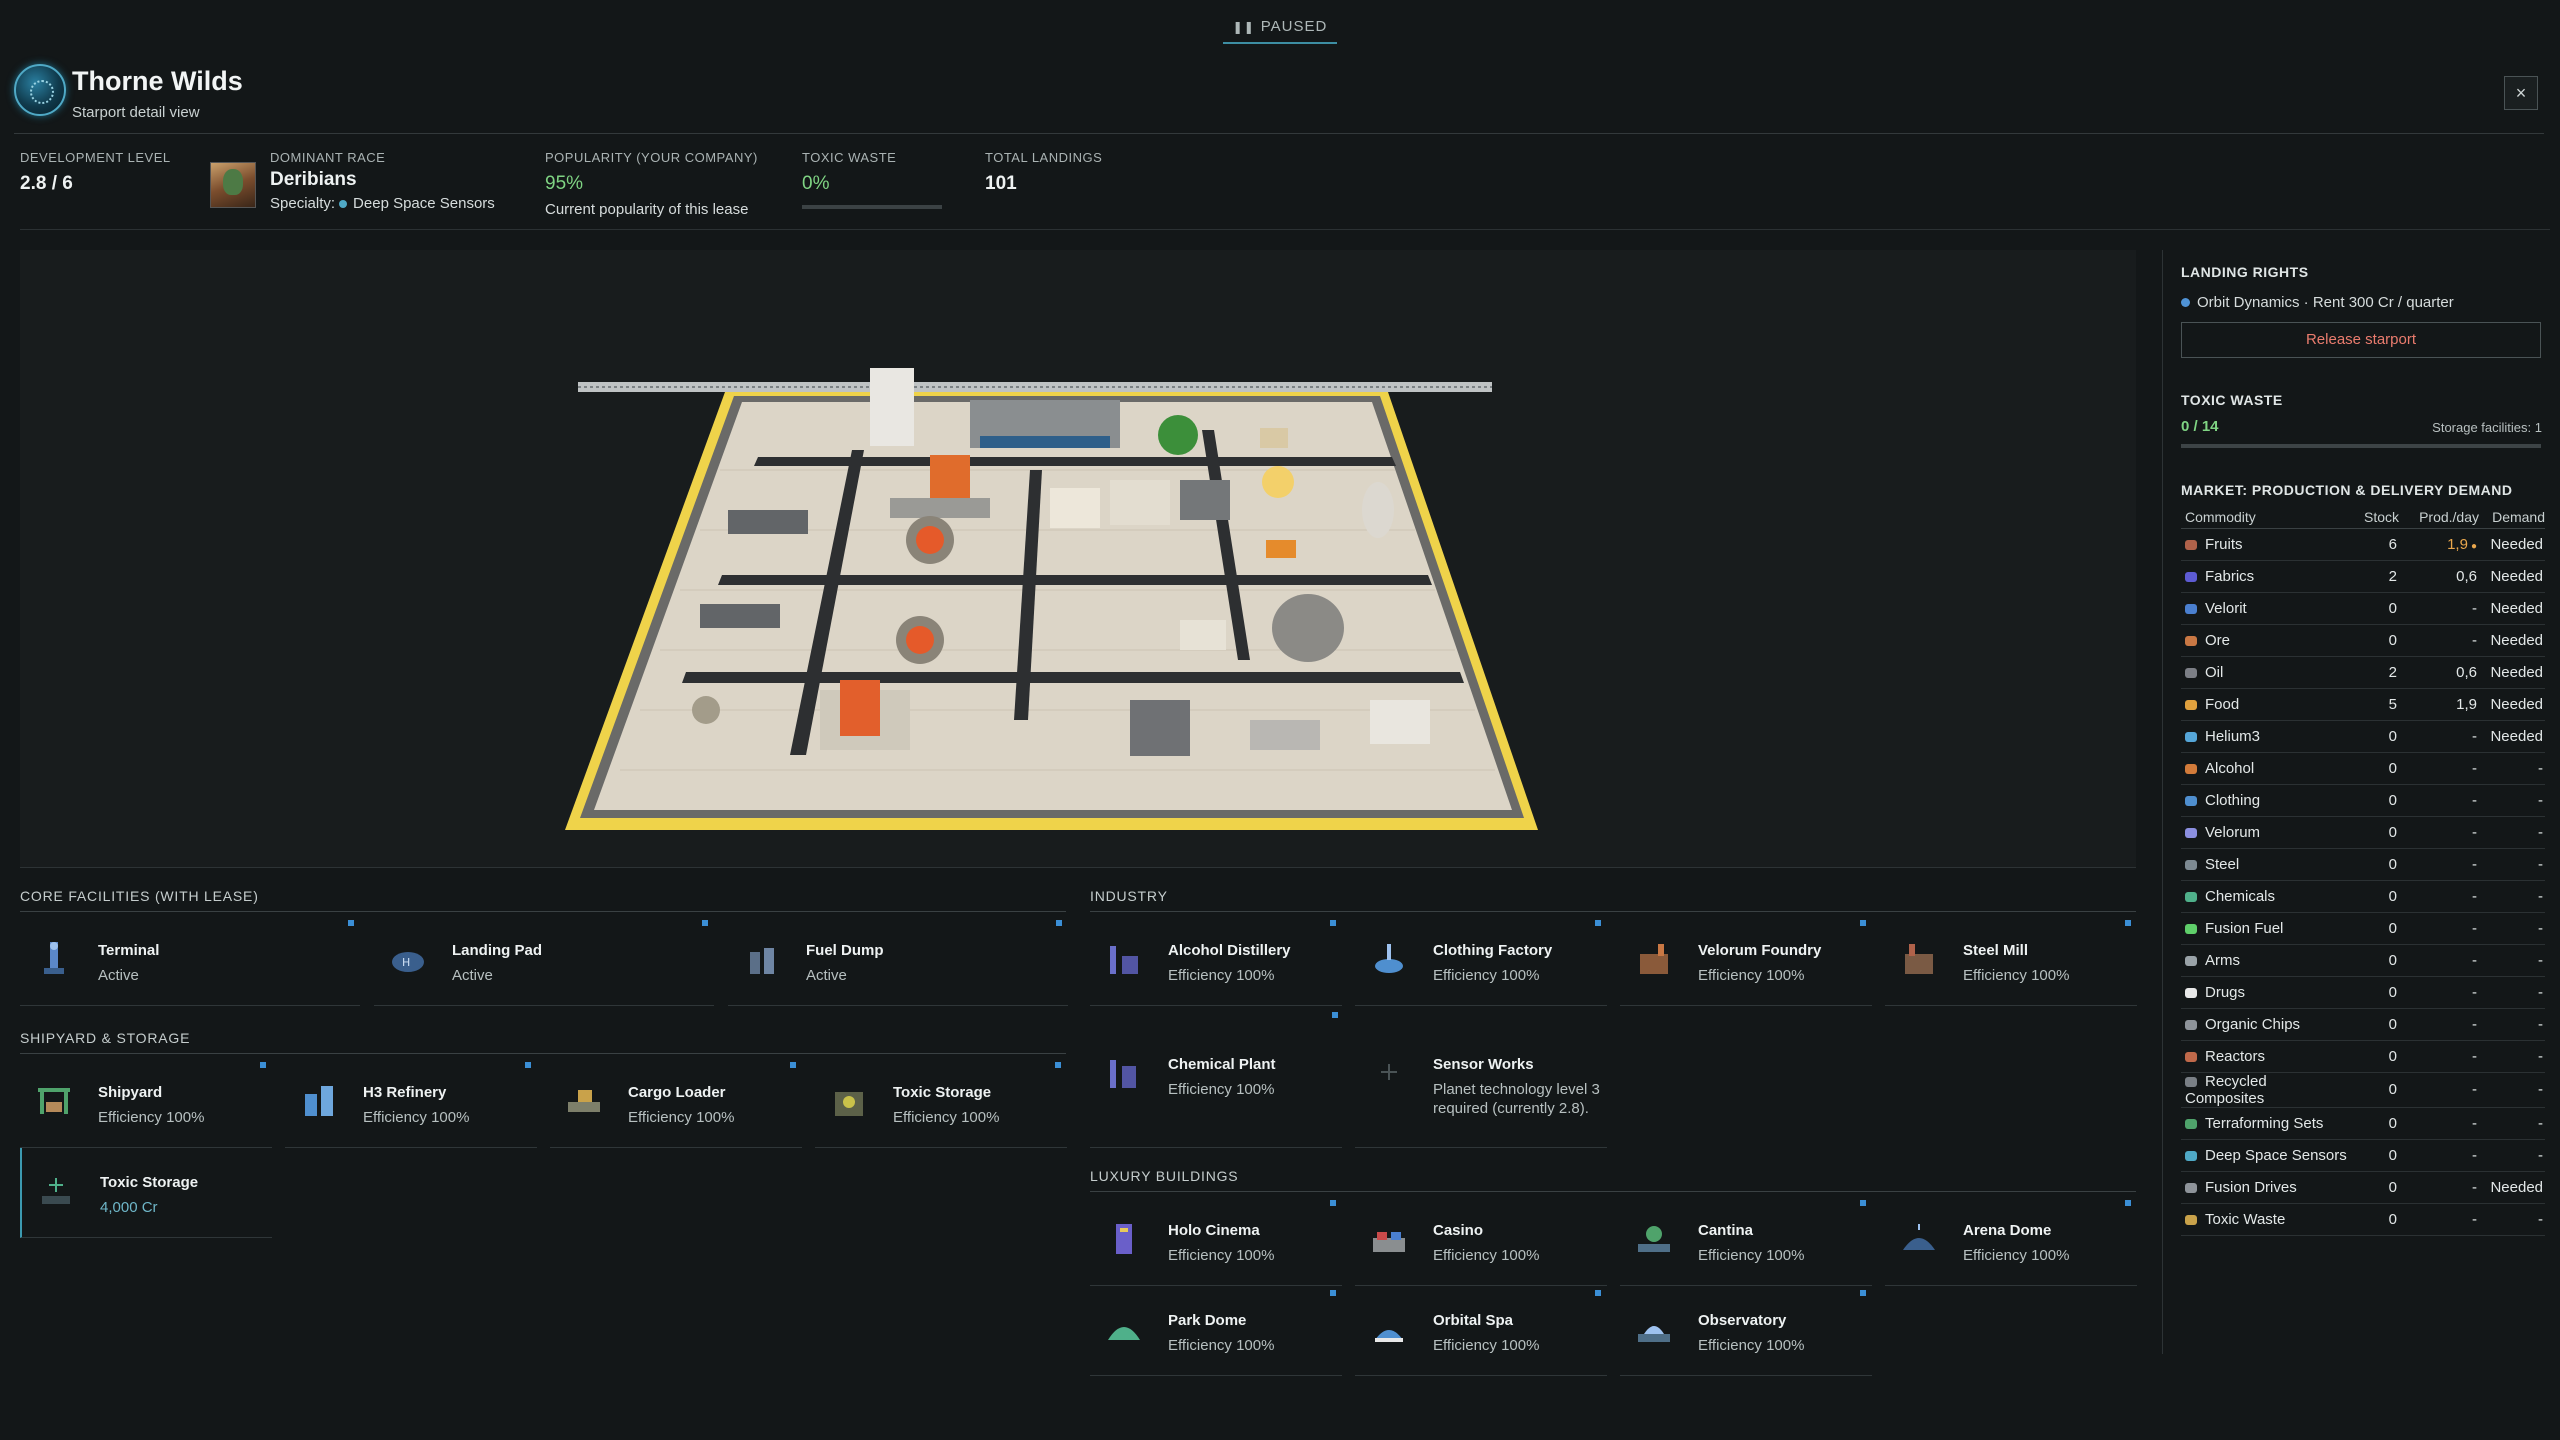 This screenshot has width=2560, height=1440. I want to click on facility-card-cargo-loader: Cargo Loader Efficiency 100%, so click(676, 1103).